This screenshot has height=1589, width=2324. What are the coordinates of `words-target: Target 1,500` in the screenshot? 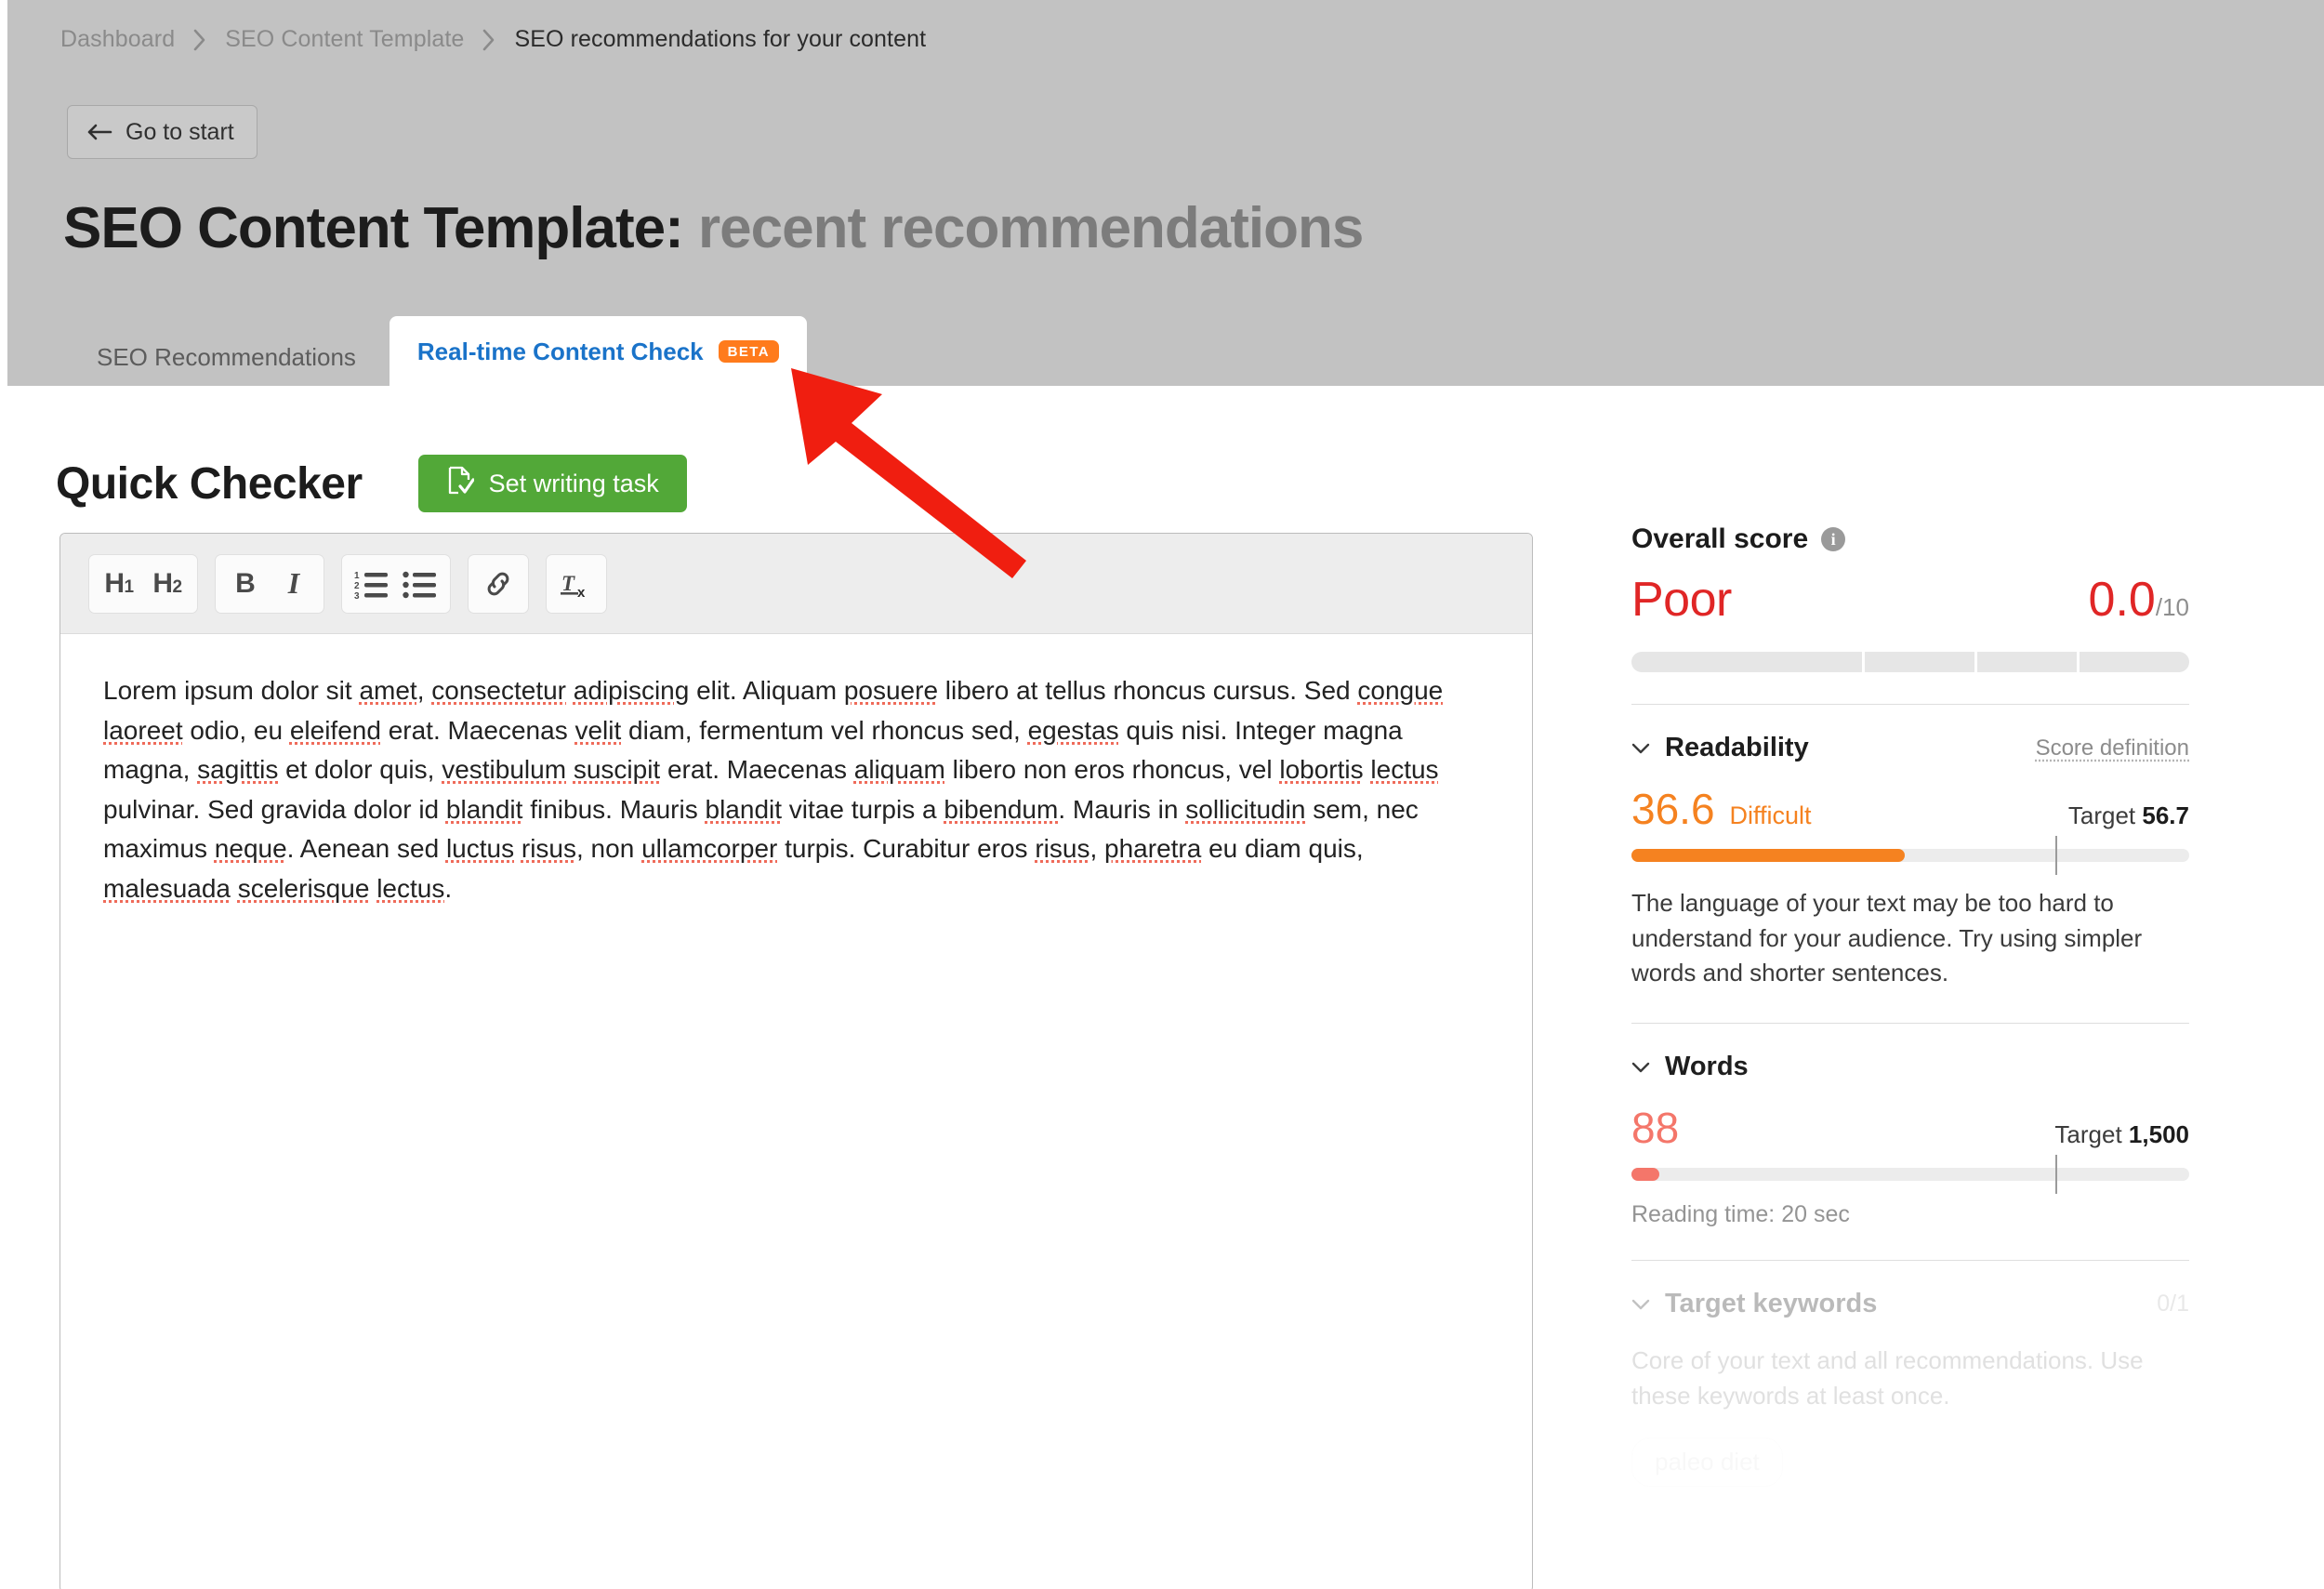 It's located at (2121, 1135).